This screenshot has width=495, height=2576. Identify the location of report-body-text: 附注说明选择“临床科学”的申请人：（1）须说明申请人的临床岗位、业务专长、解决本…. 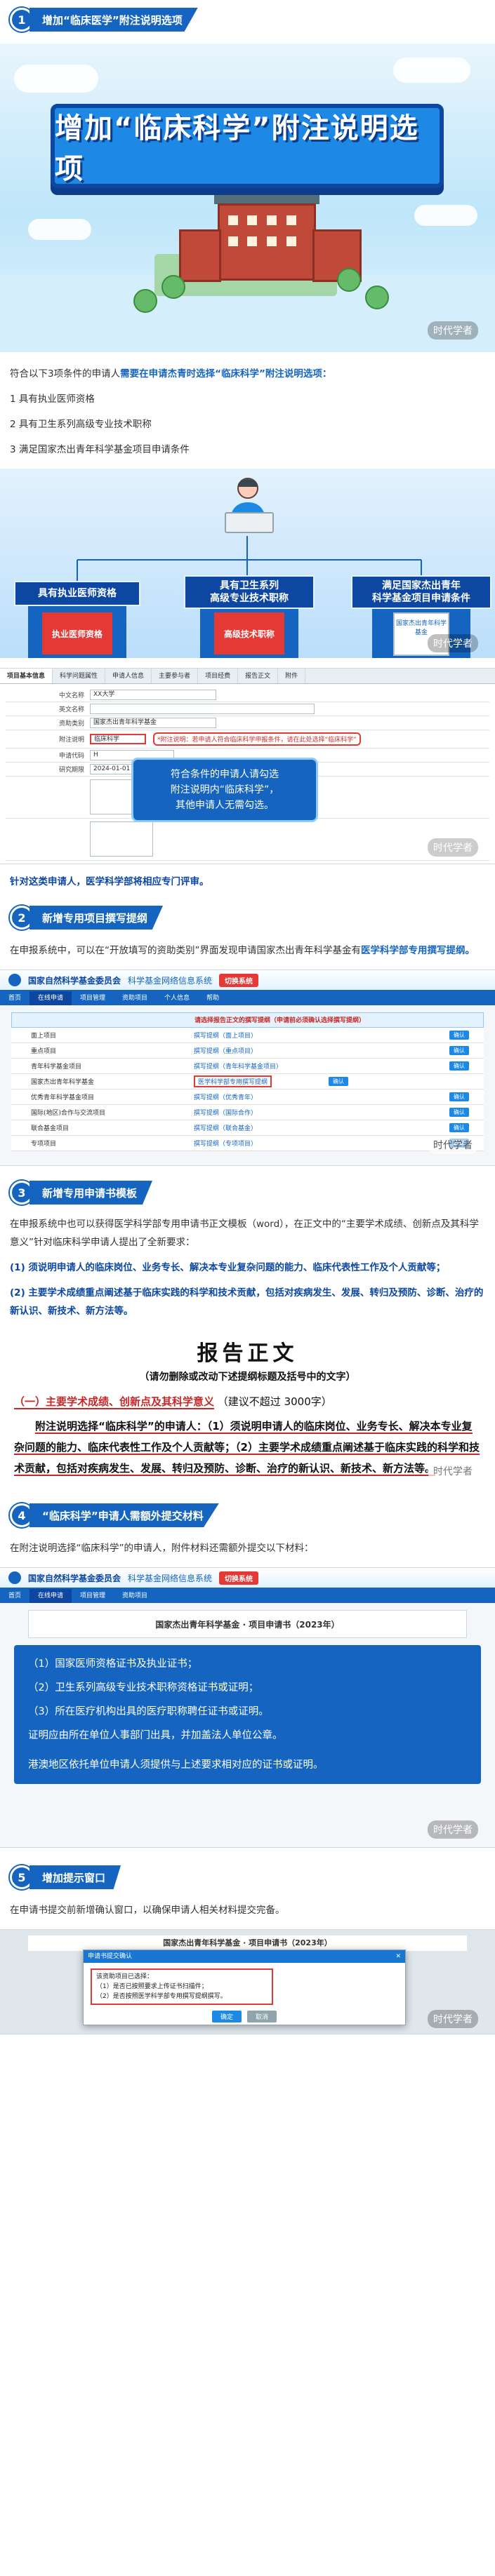
(247, 1448).